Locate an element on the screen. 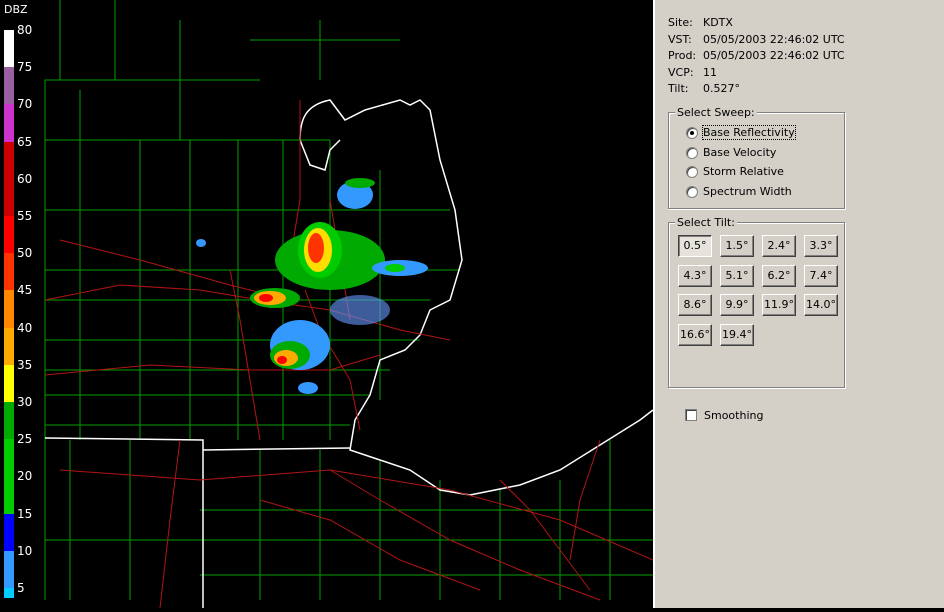  tilt-button: 4.3° is located at coordinates (695, 275).